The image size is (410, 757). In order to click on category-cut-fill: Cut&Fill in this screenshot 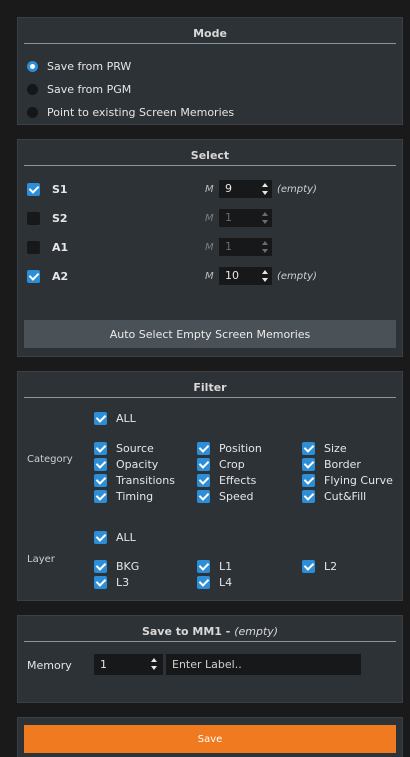, I will do `click(334, 496)`.